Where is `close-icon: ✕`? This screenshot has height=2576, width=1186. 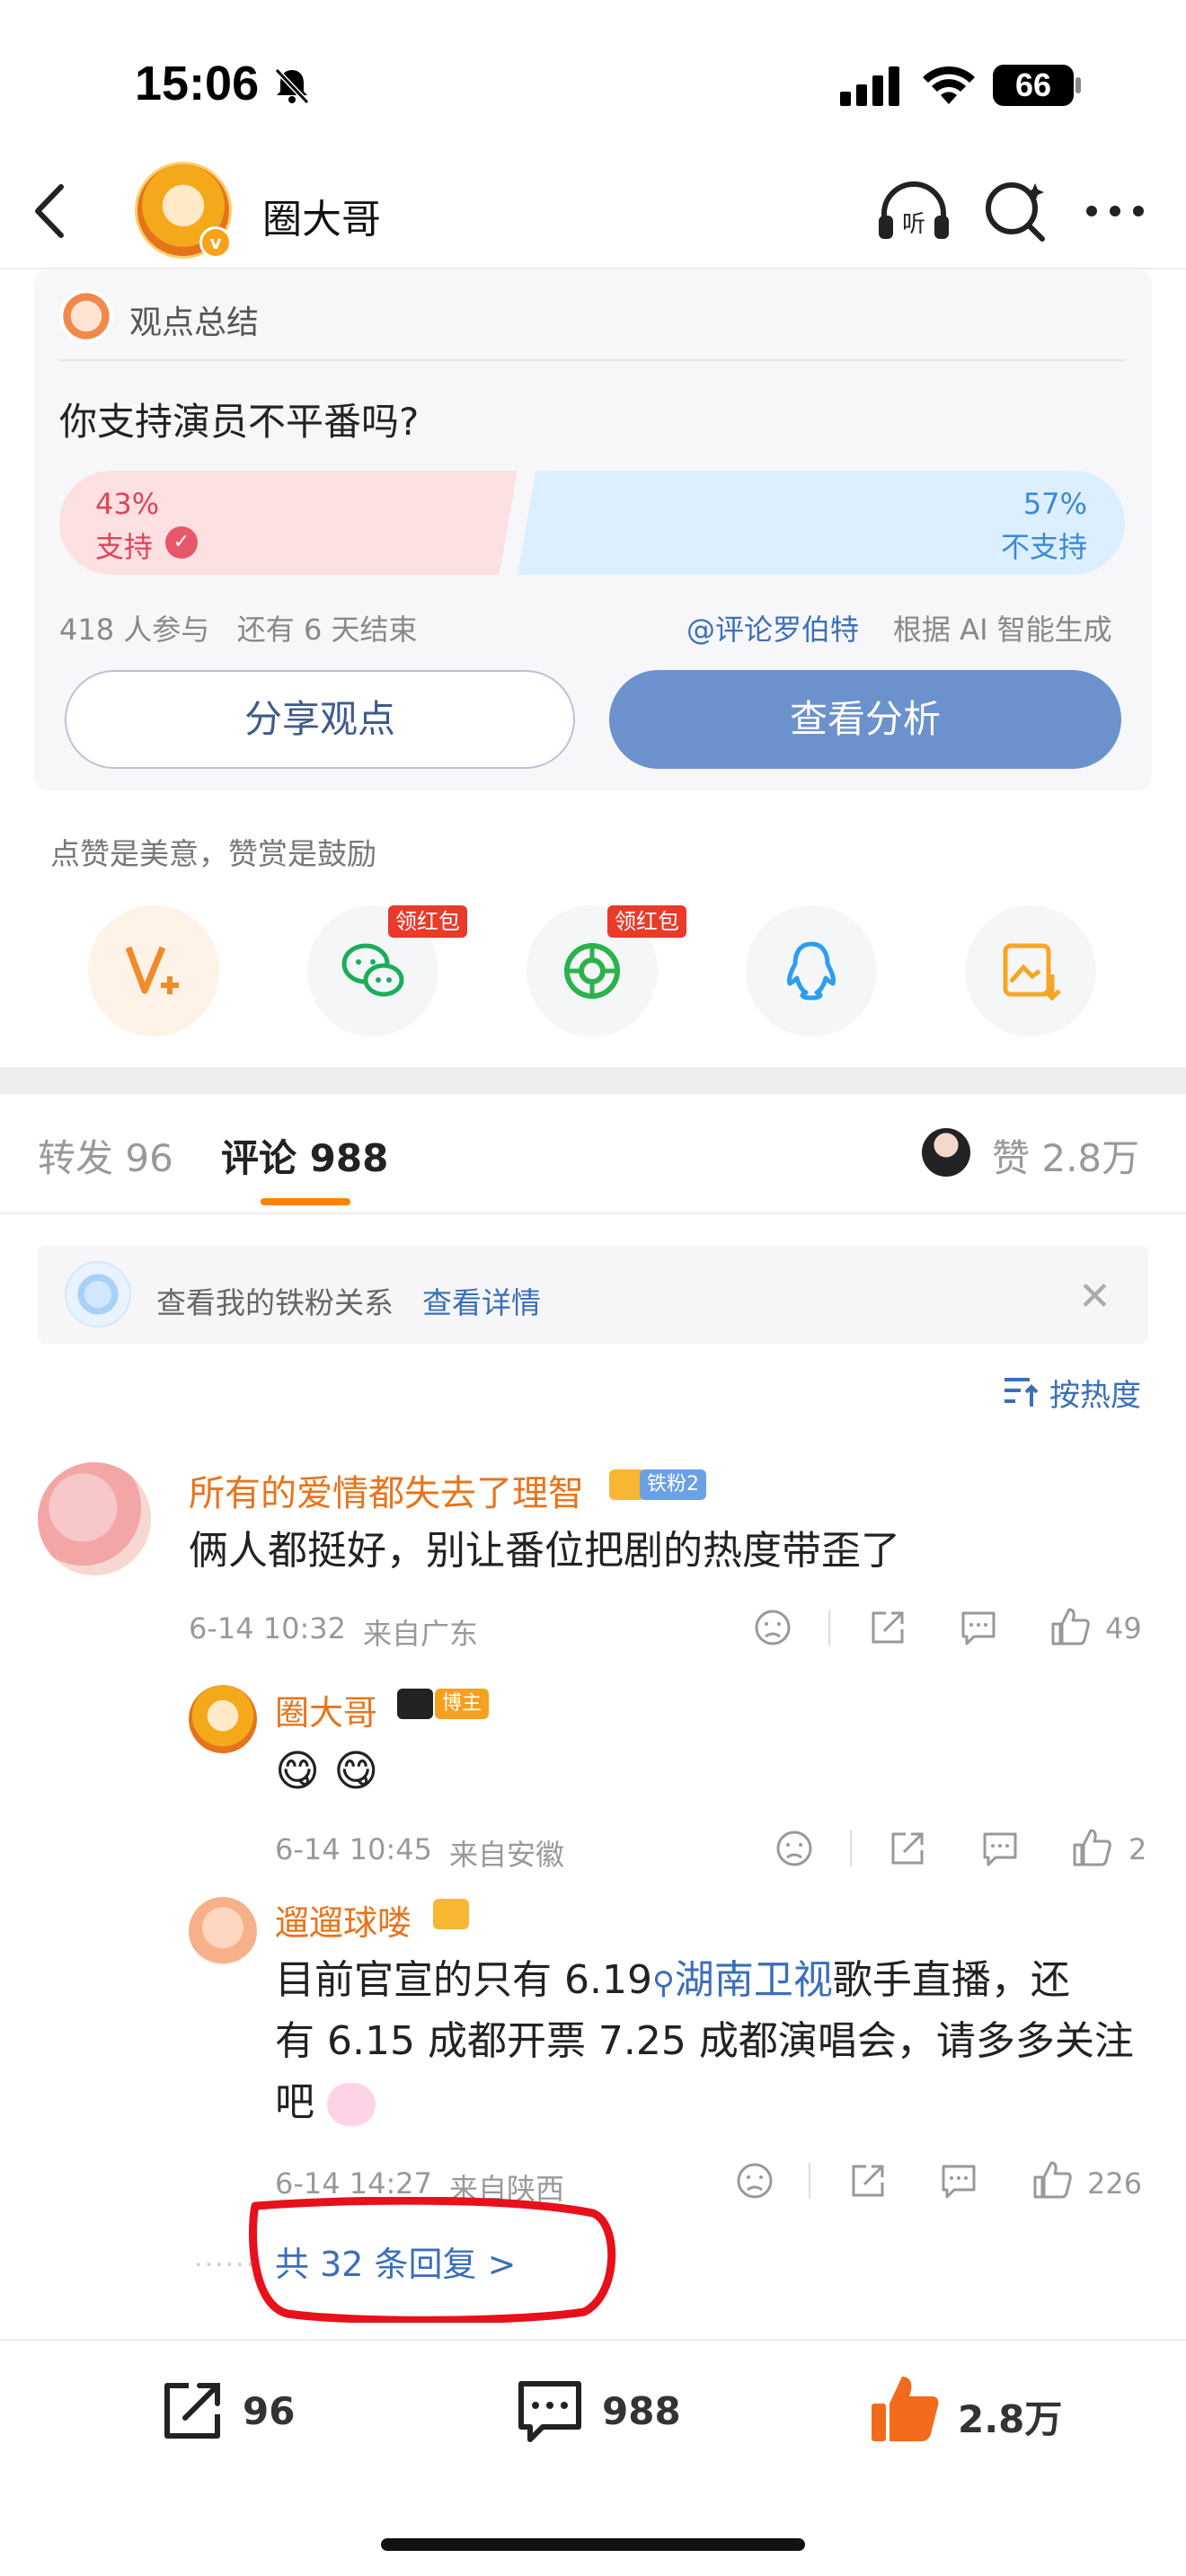
close-icon: ✕ is located at coordinates (1094, 1296).